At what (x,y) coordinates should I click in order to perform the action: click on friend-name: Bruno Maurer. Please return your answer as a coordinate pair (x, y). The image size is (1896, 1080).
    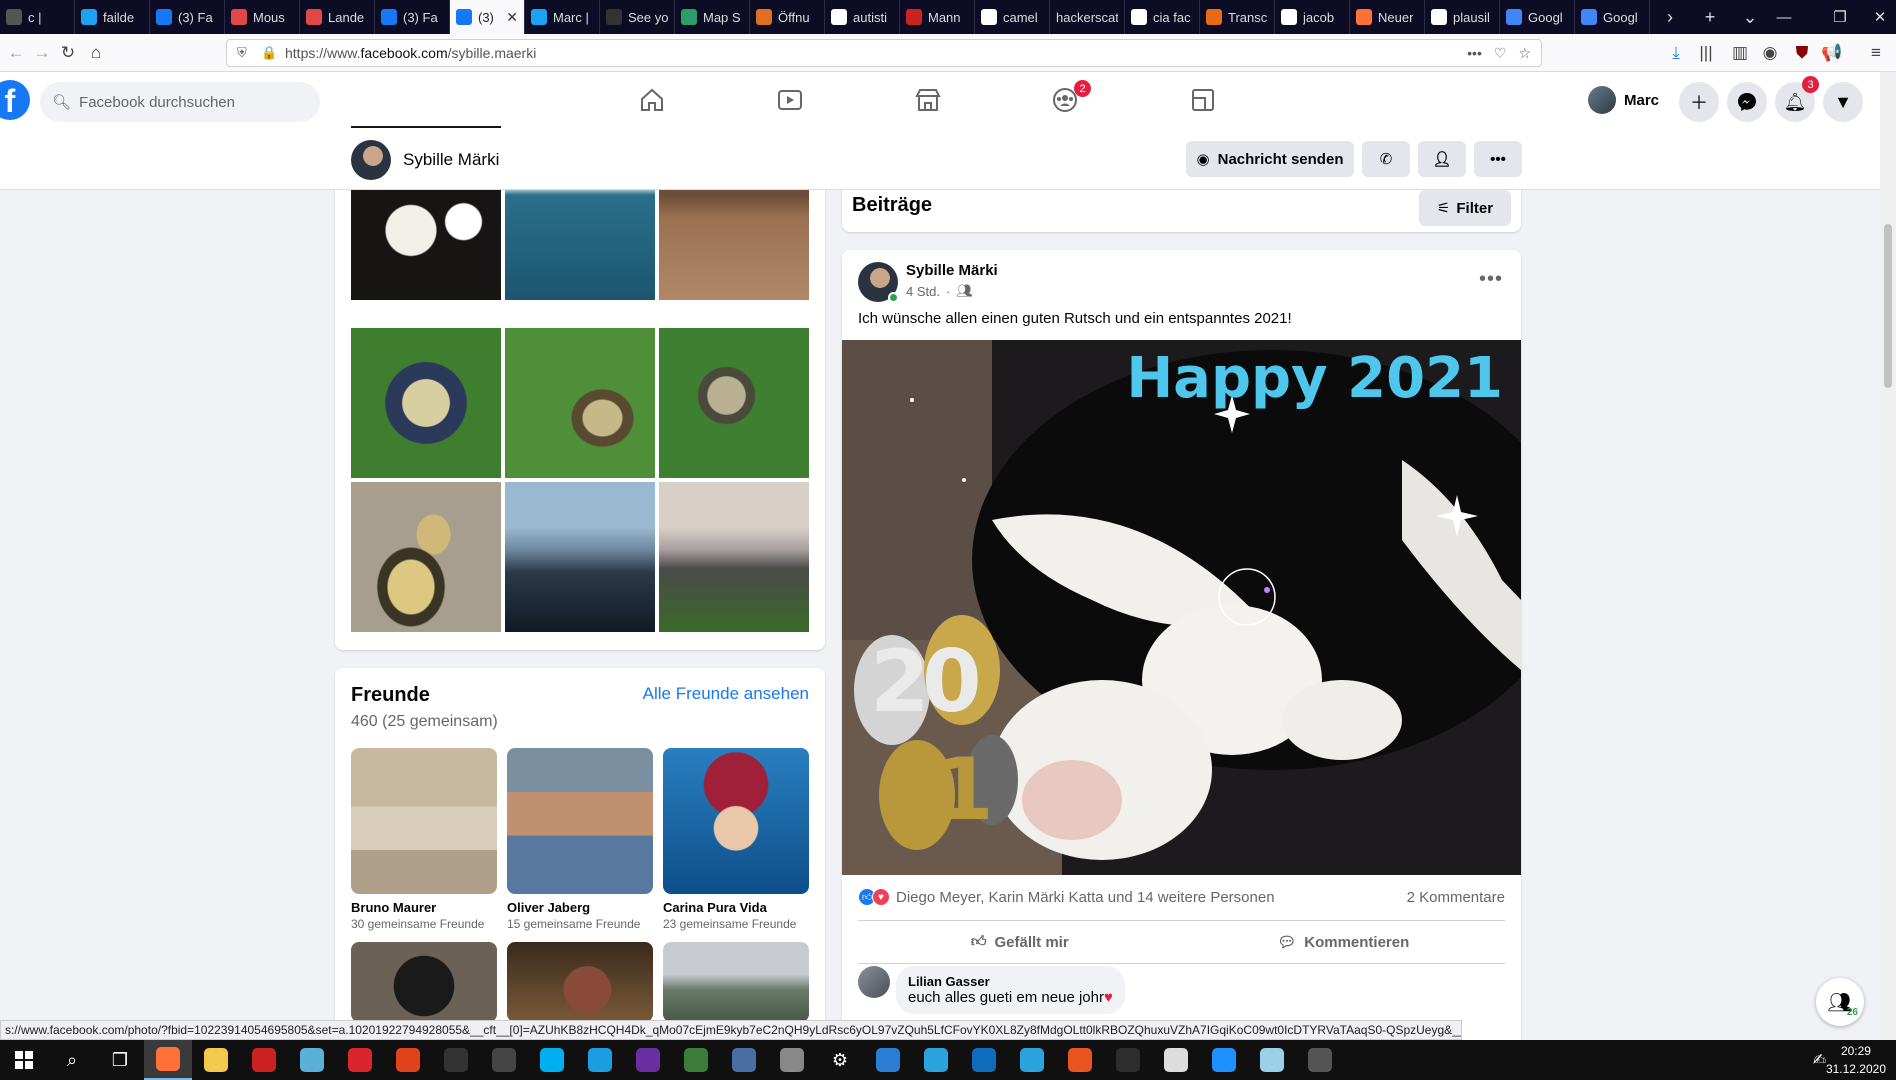
    Looking at the image, I should click on (424, 907).